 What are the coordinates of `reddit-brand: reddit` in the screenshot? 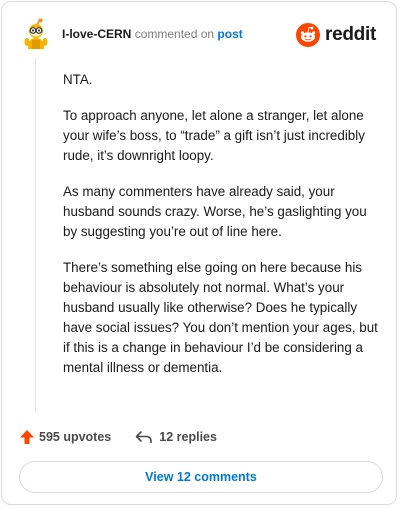 It's located at (336, 35).